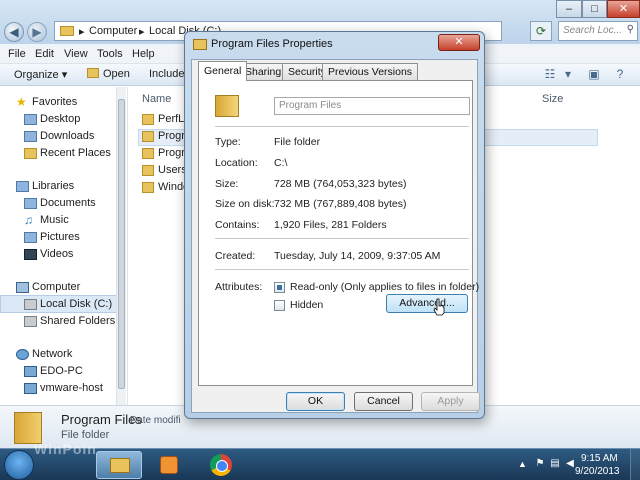  I want to click on location-label: Location:, so click(236, 163).